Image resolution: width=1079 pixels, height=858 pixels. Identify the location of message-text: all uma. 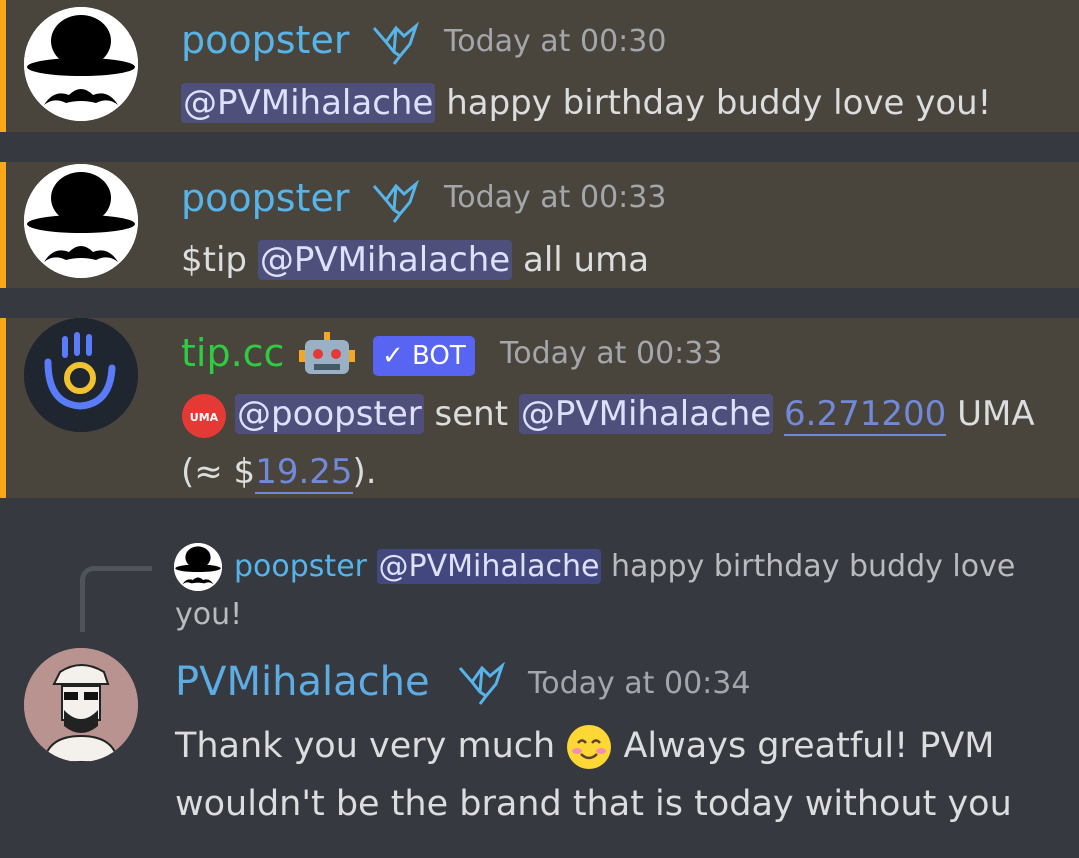
(586, 260).